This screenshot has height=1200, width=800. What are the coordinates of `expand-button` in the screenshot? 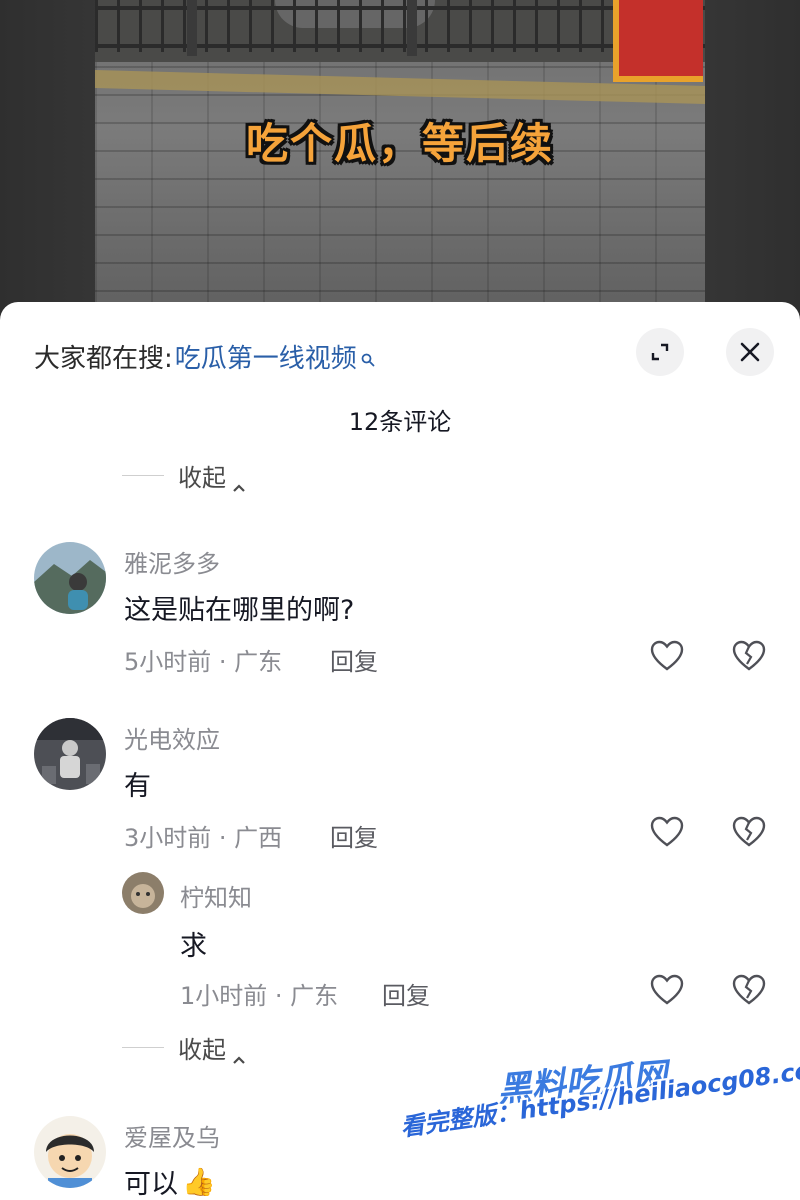 It's located at (660, 352).